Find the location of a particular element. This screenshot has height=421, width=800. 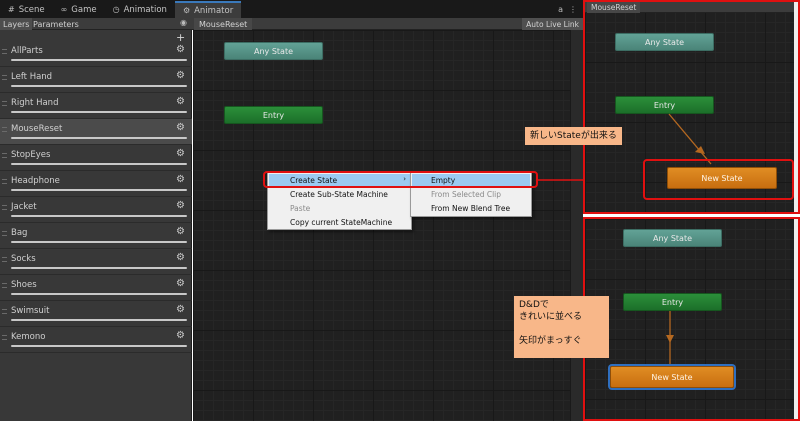

new-state-highlight-frame is located at coordinates (718, 179).